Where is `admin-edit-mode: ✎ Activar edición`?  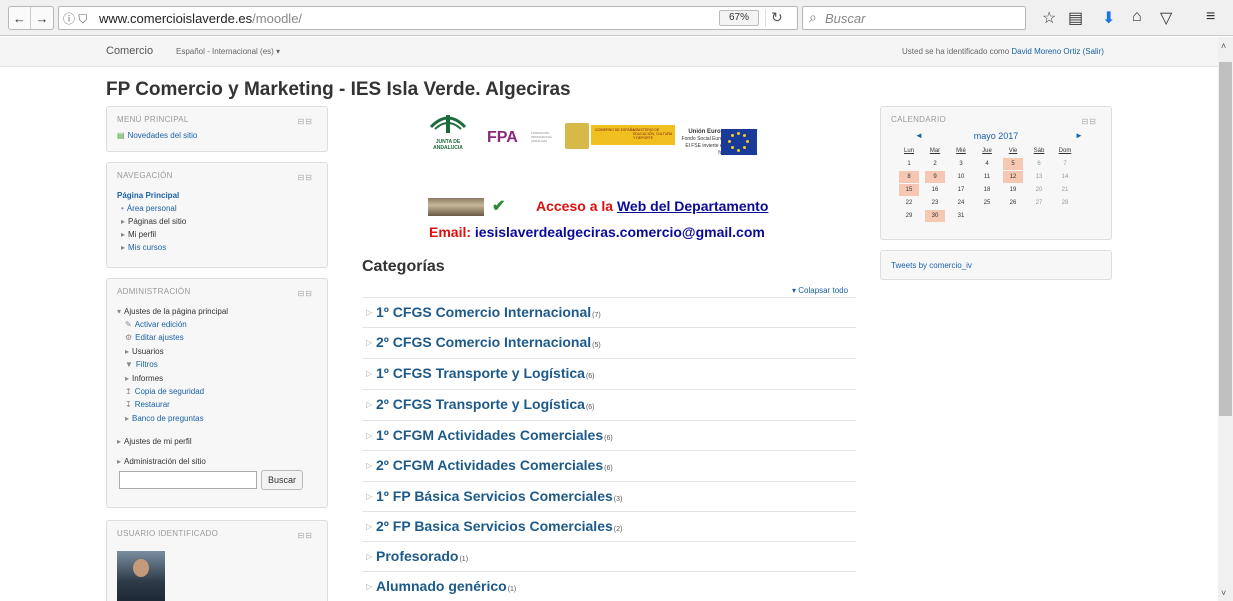 admin-edit-mode: ✎ Activar edición is located at coordinates (156, 324).